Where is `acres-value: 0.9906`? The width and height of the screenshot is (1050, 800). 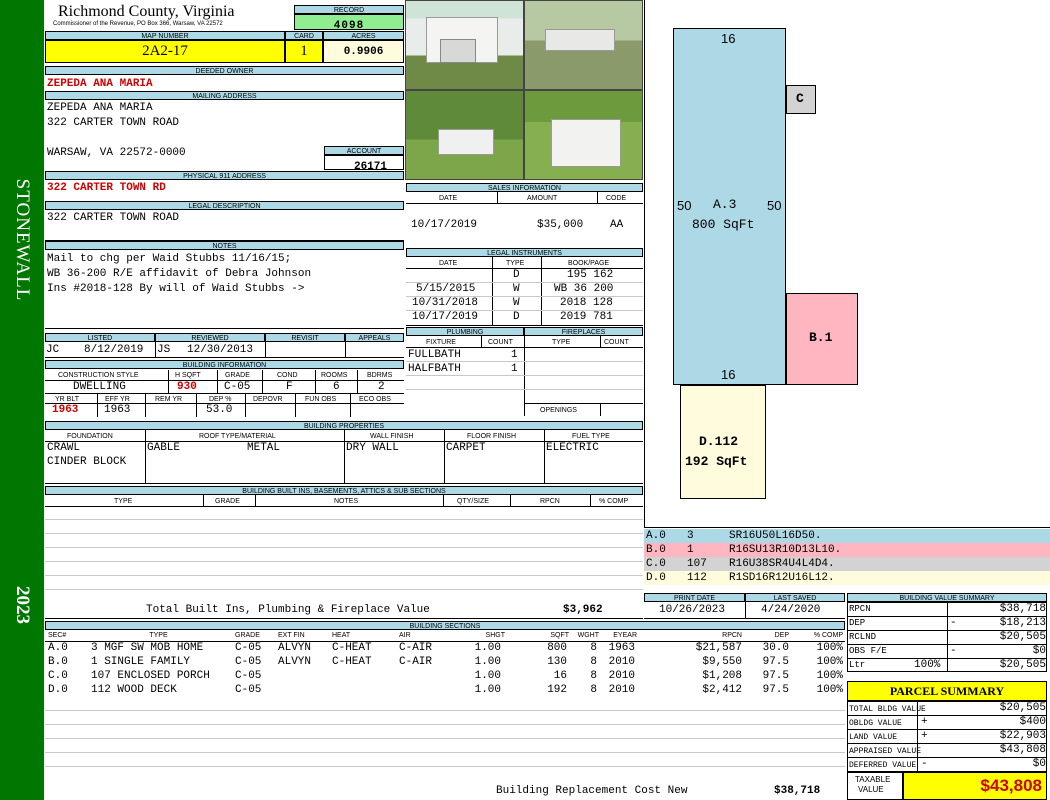
acres-value: 0.9906 is located at coordinates (363, 52).